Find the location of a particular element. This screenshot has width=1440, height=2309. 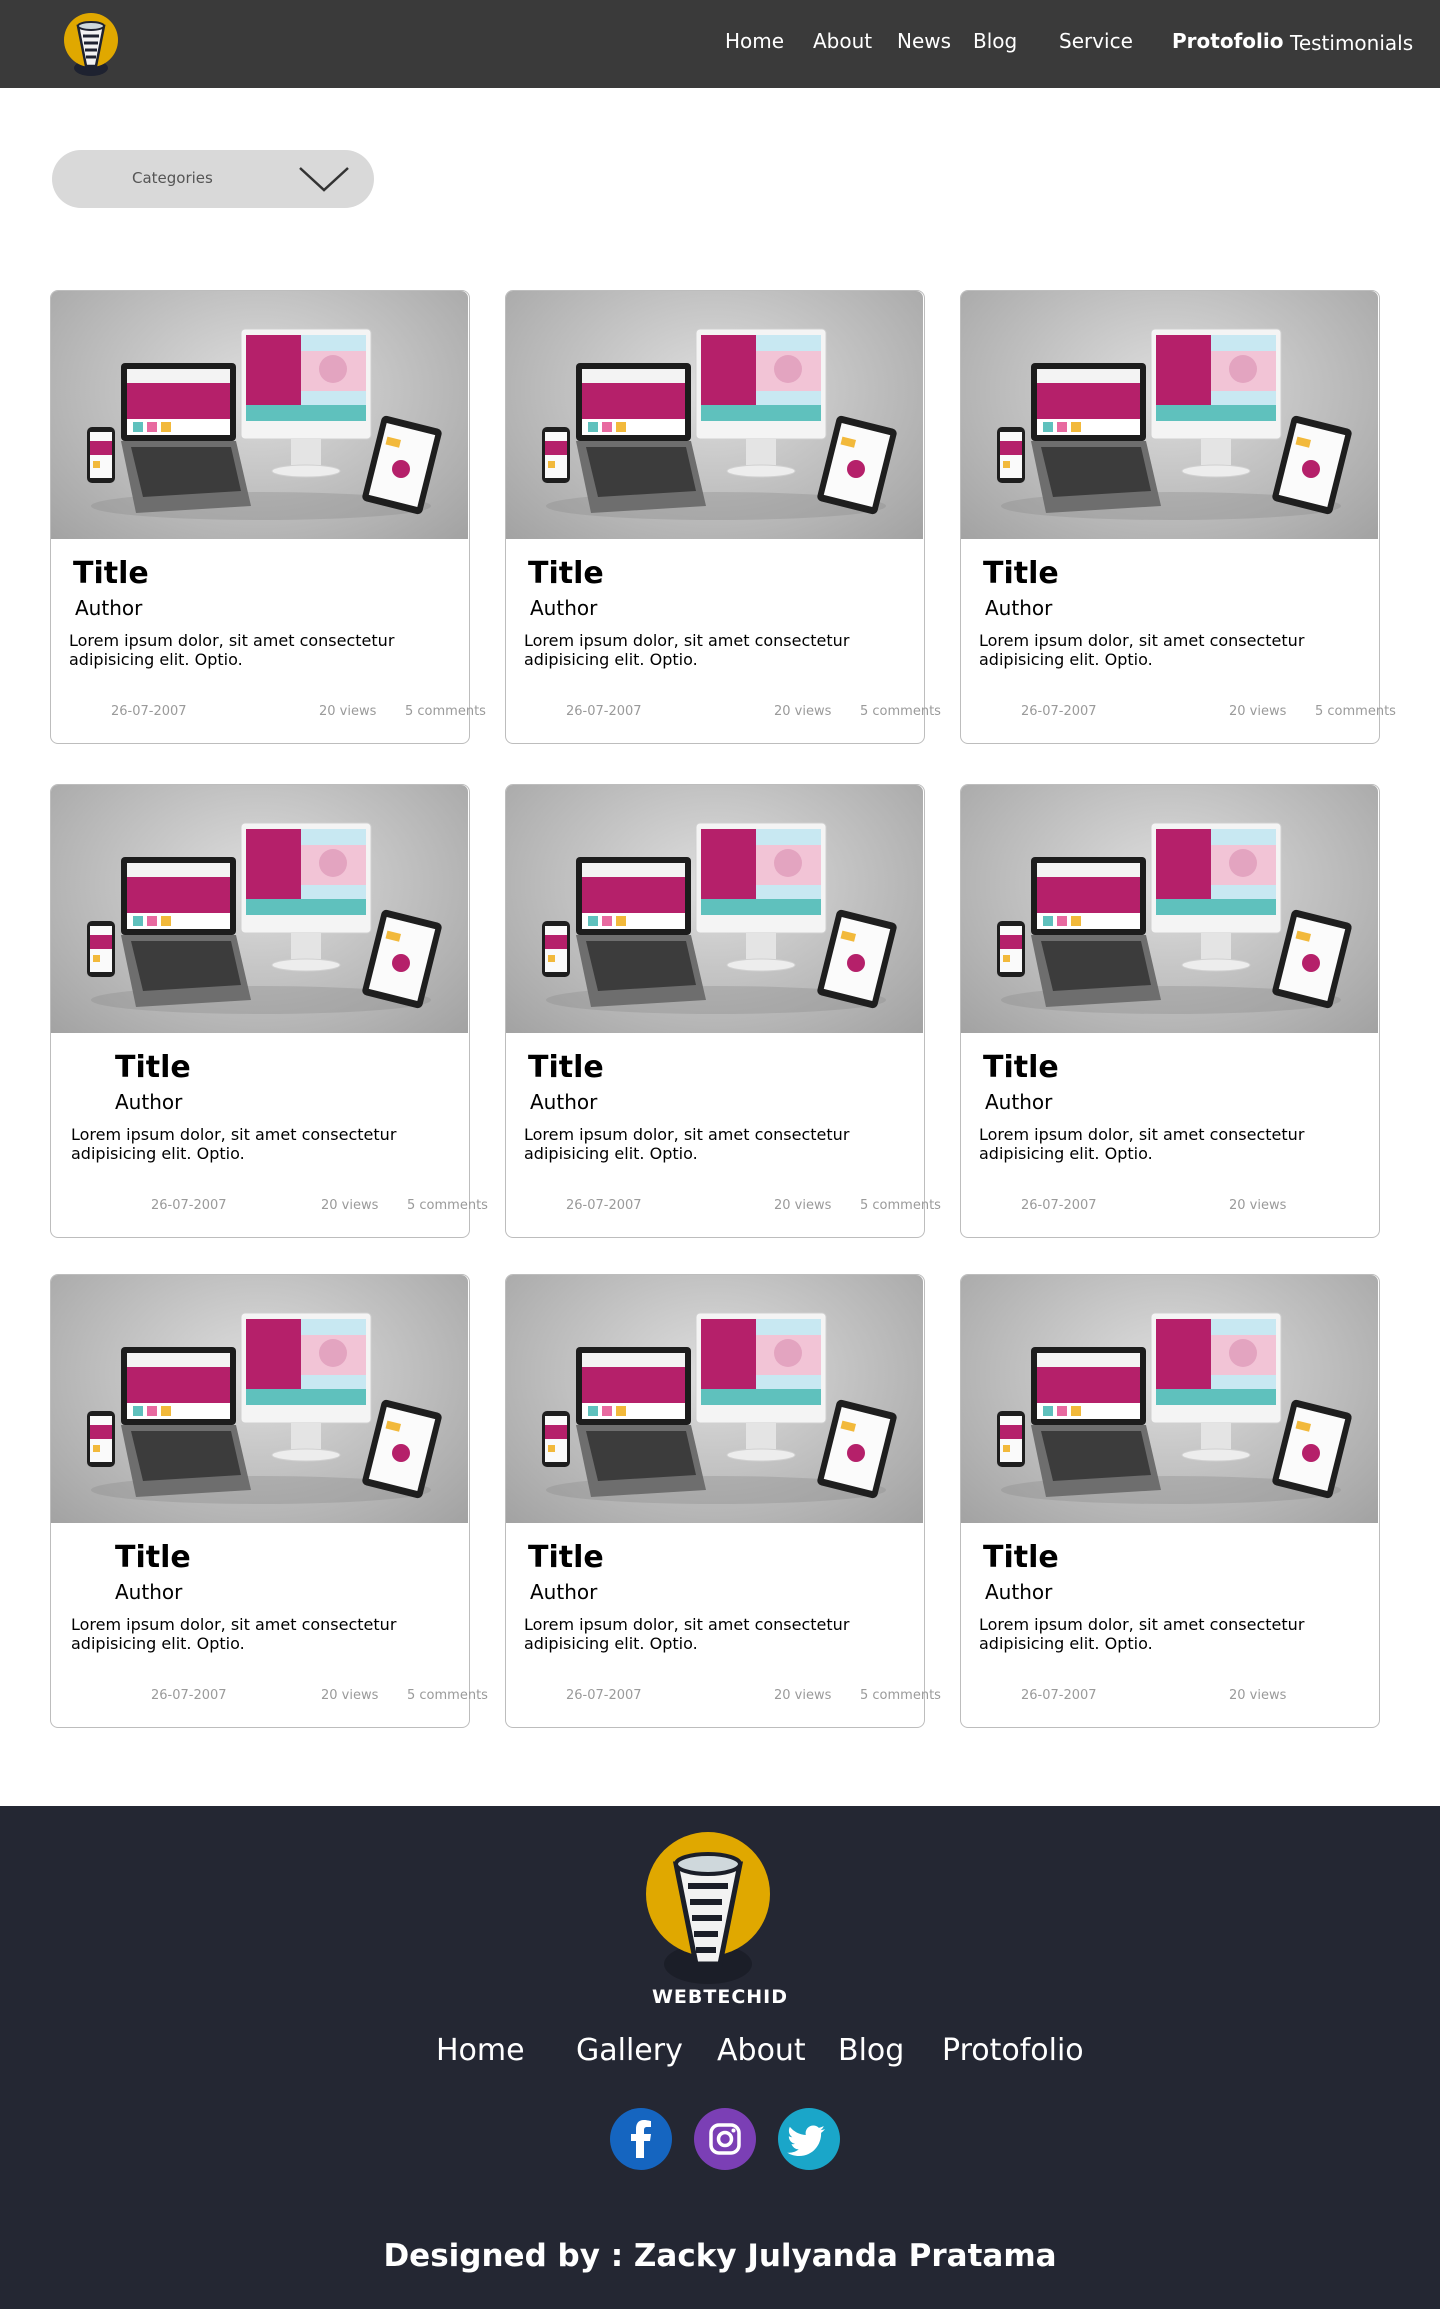

categories-dropdown: Categories is located at coordinates (213, 179).